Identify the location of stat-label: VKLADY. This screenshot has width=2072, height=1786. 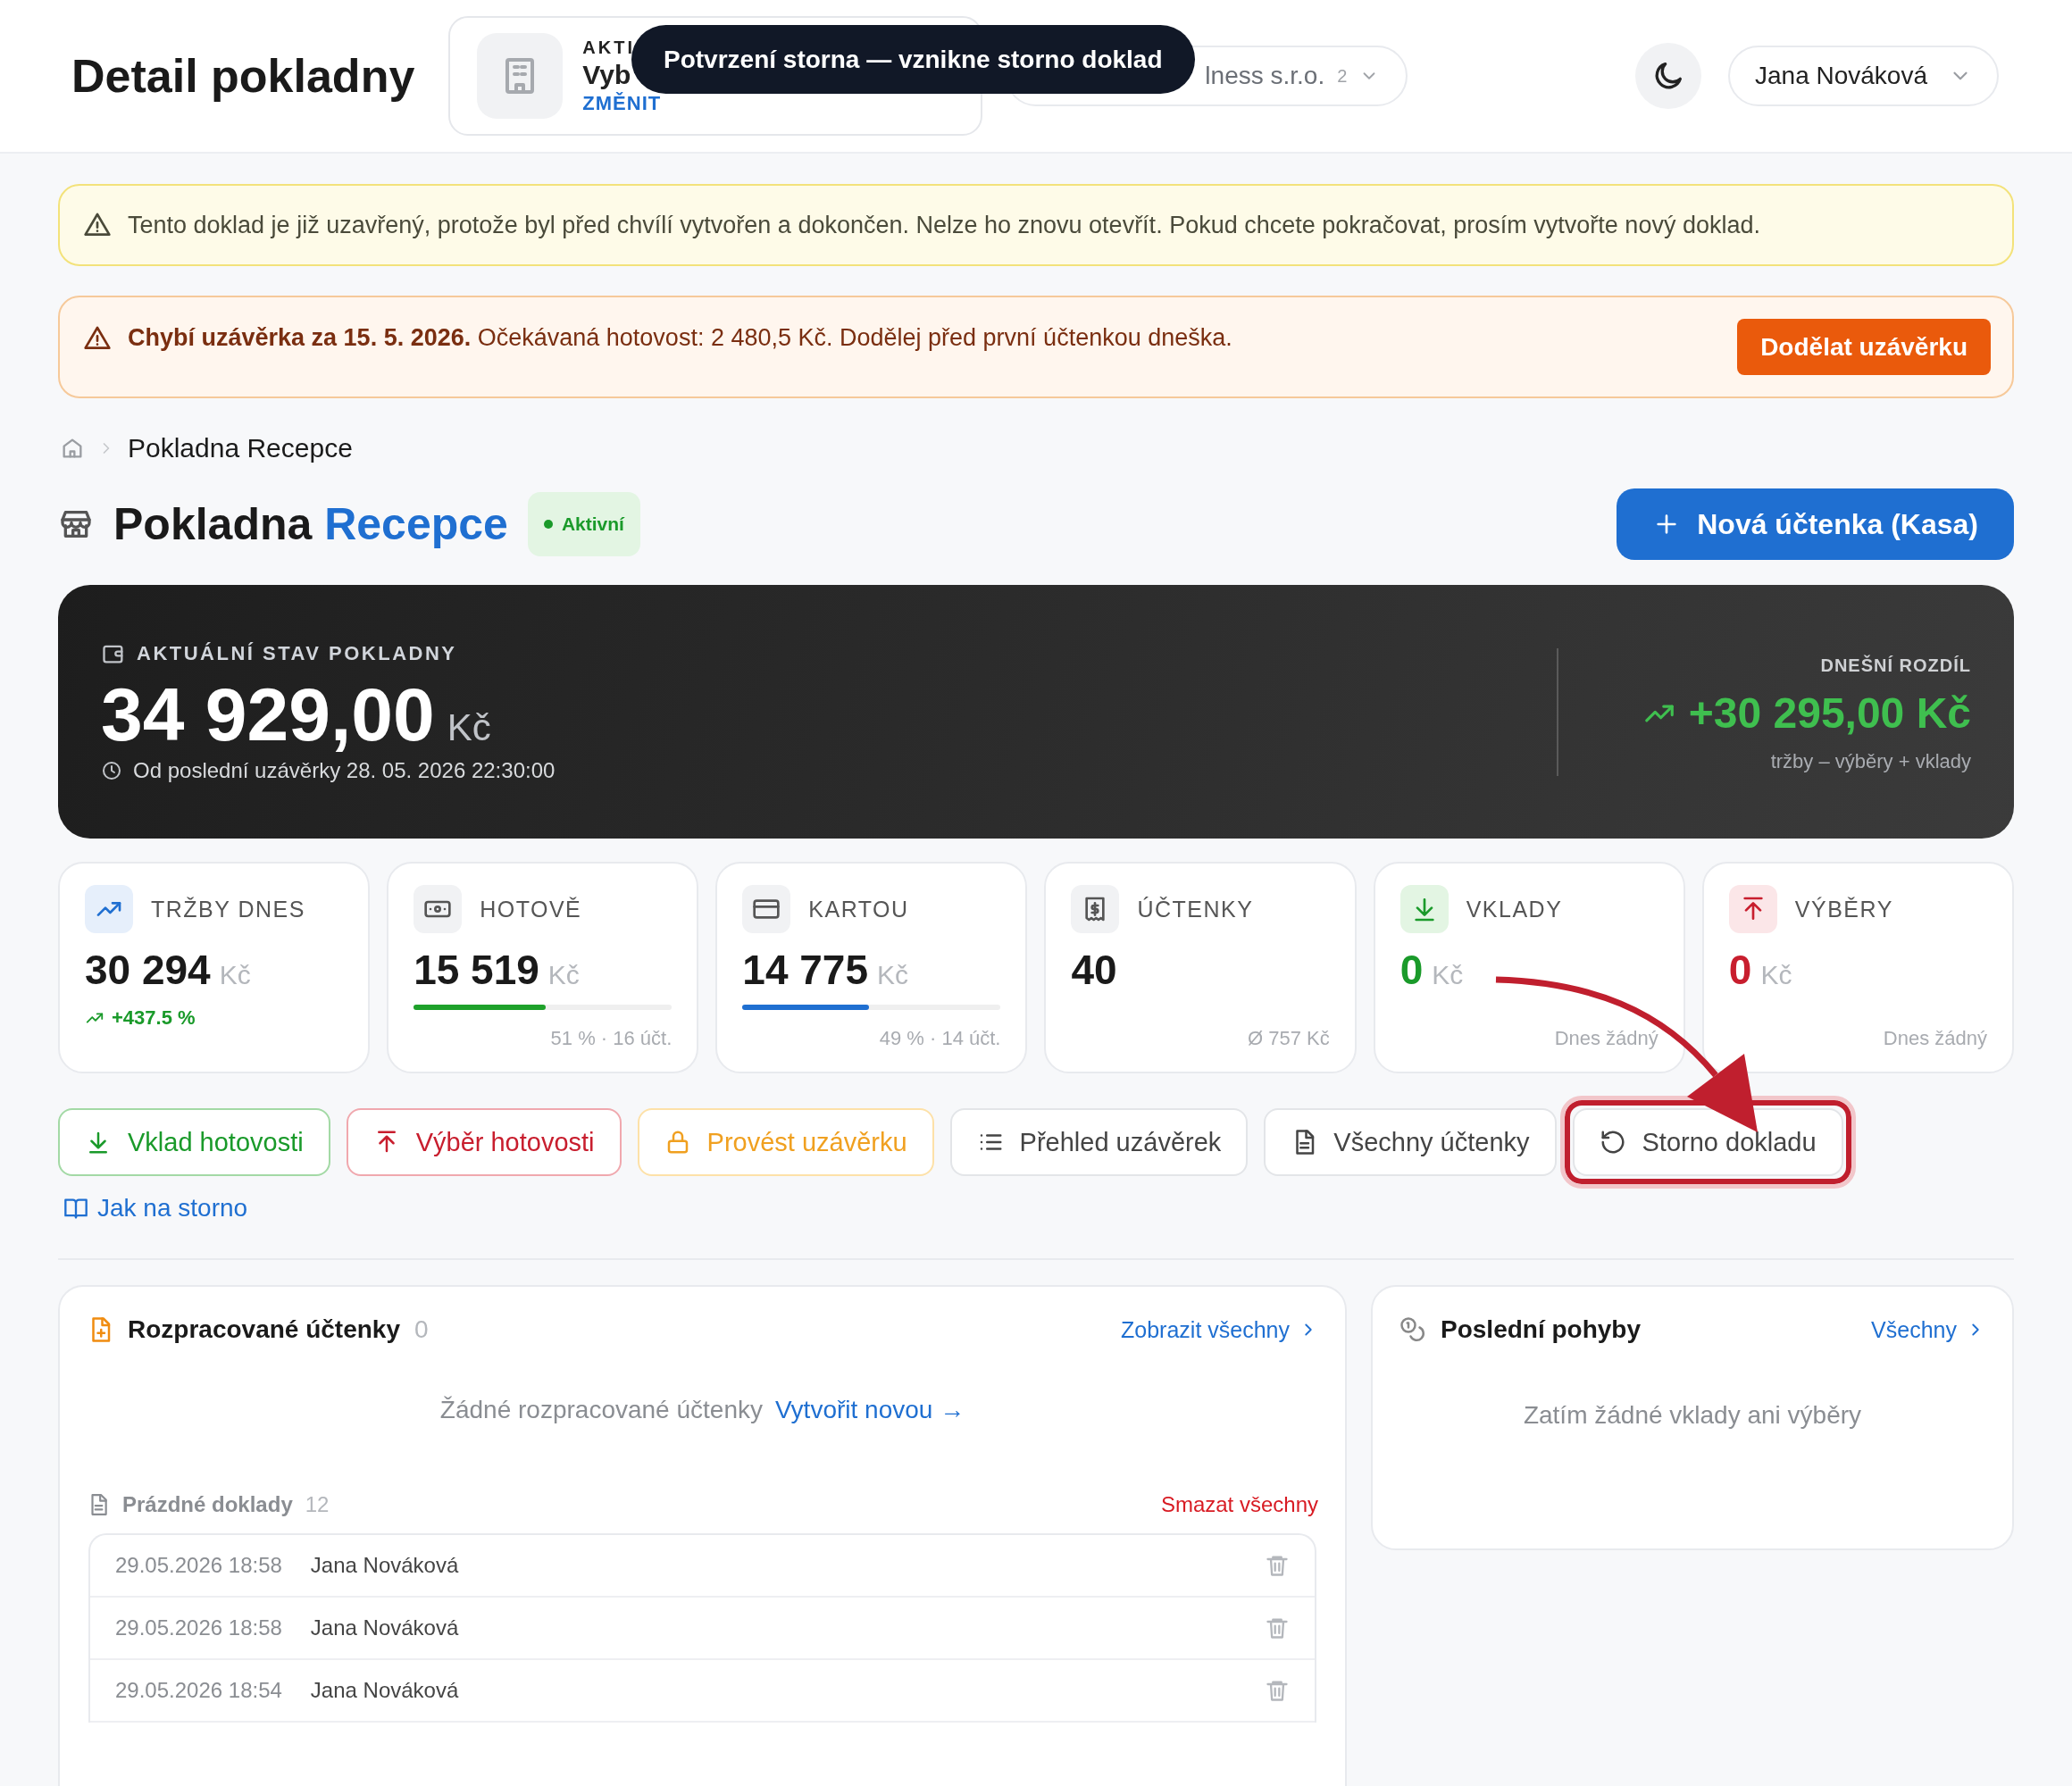
(1514, 909).